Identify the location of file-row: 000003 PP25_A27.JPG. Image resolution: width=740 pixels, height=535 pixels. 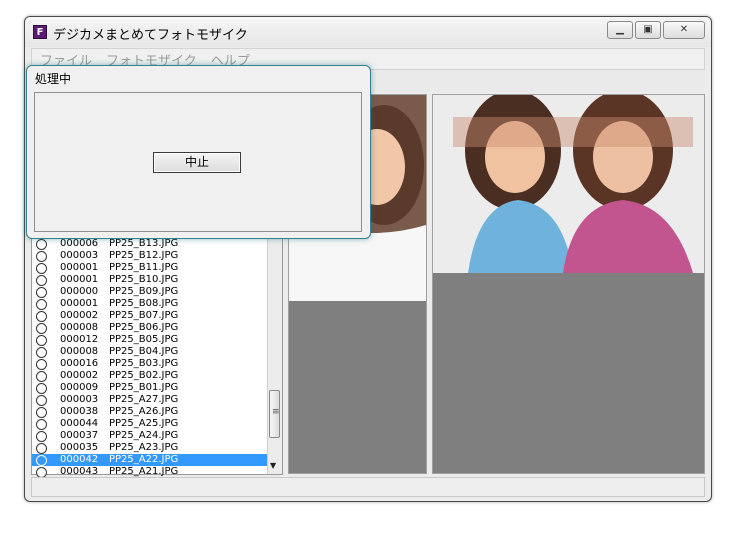
(150, 400).